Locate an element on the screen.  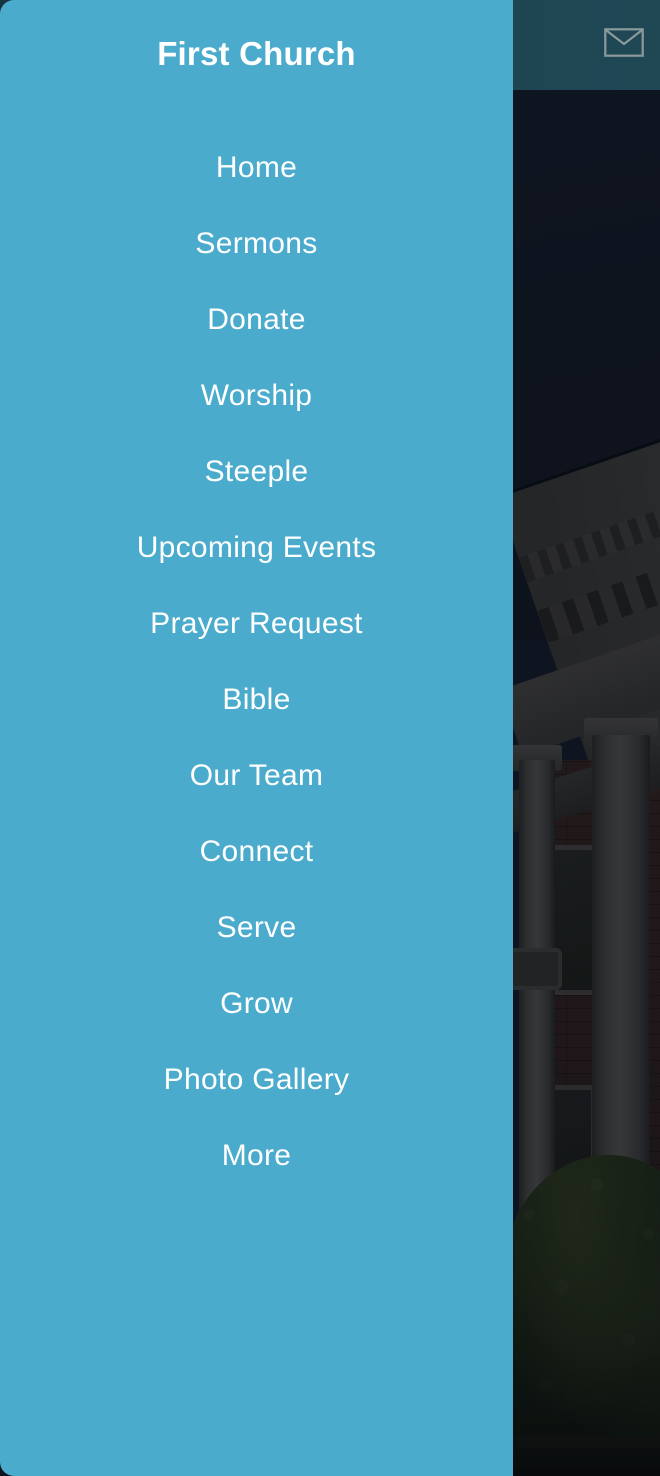
menu-item-sermons: Sermons is located at coordinates (256, 244).